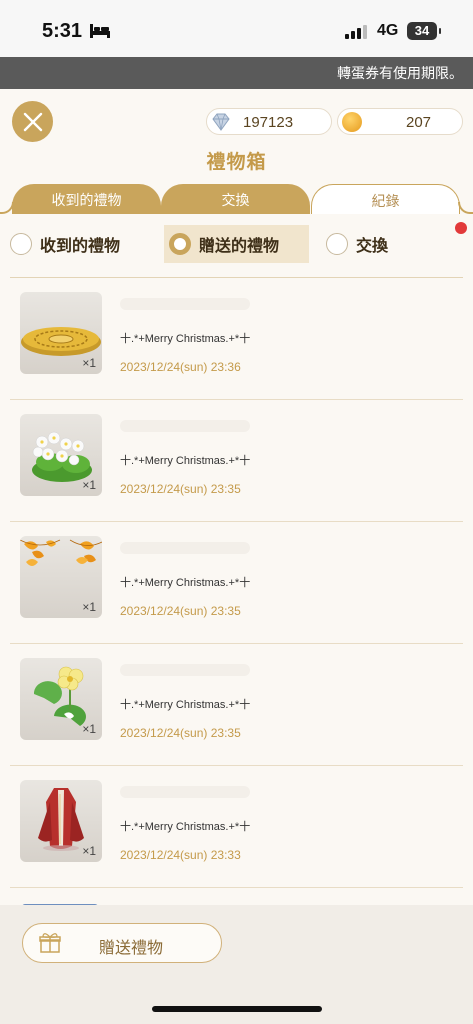 This screenshot has width=473, height=1024. I want to click on gift-date: 2023/12/24(sun) 23:36, so click(180, 367).